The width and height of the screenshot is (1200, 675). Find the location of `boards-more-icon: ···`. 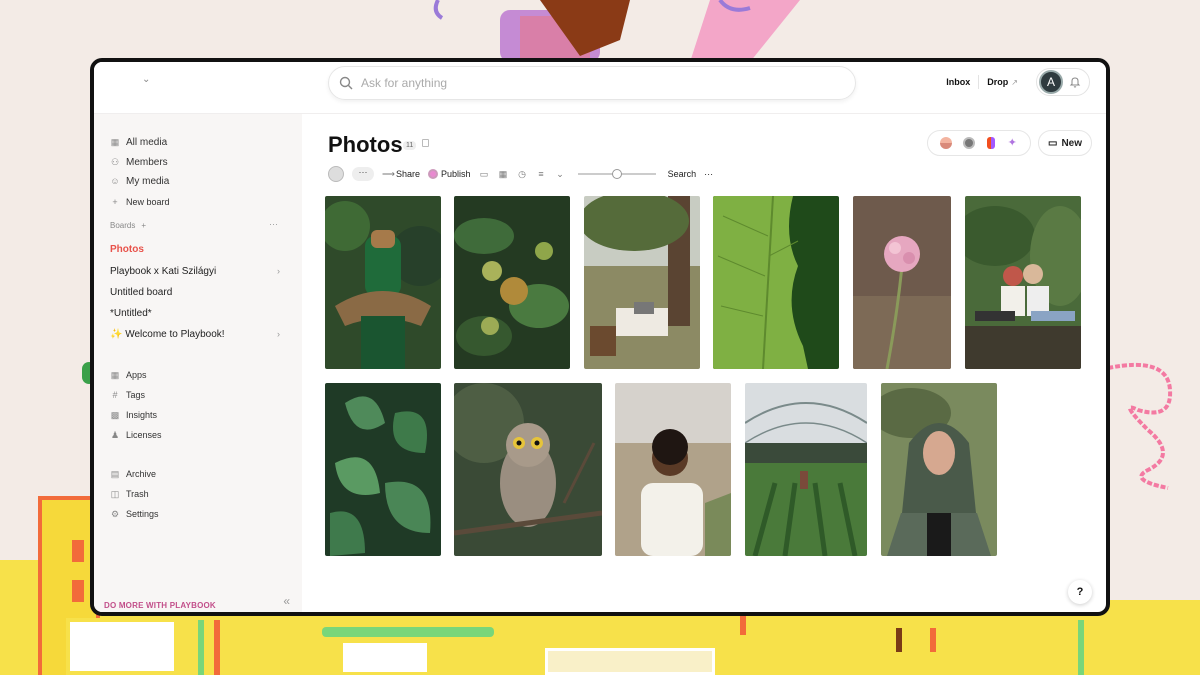

boards-more-icon: ··· is located at coordinates (273, 224).